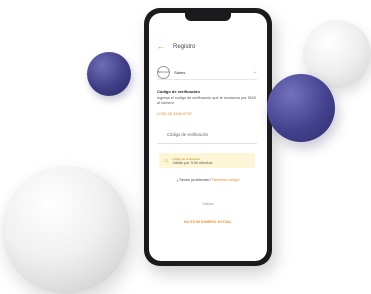  I want to click on app-header: ← Registro, so click(176, 47).